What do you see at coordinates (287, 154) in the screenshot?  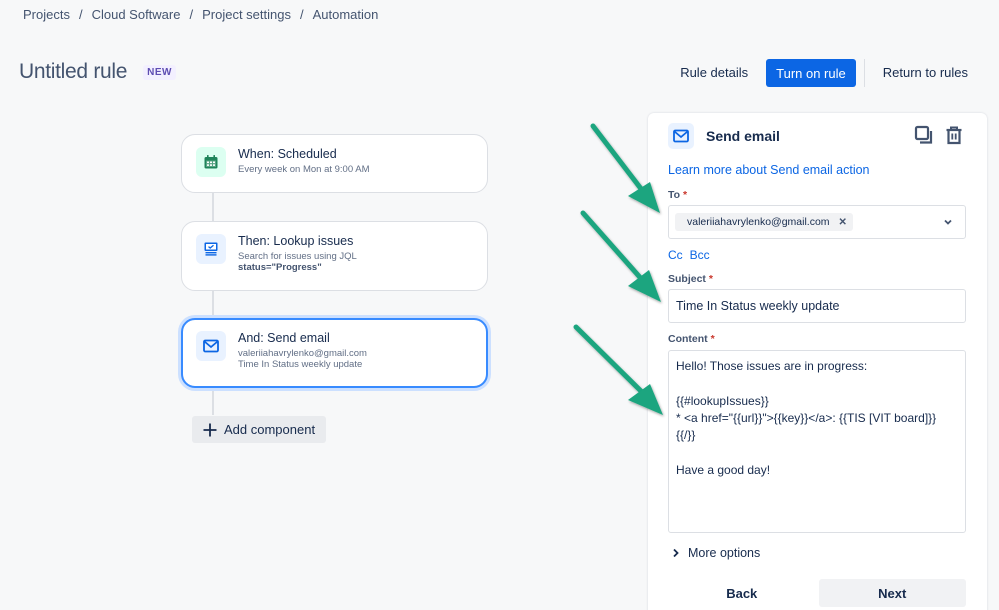 I see `trigger-card-title: When: Scheduled` at bounding box center [287, 154].